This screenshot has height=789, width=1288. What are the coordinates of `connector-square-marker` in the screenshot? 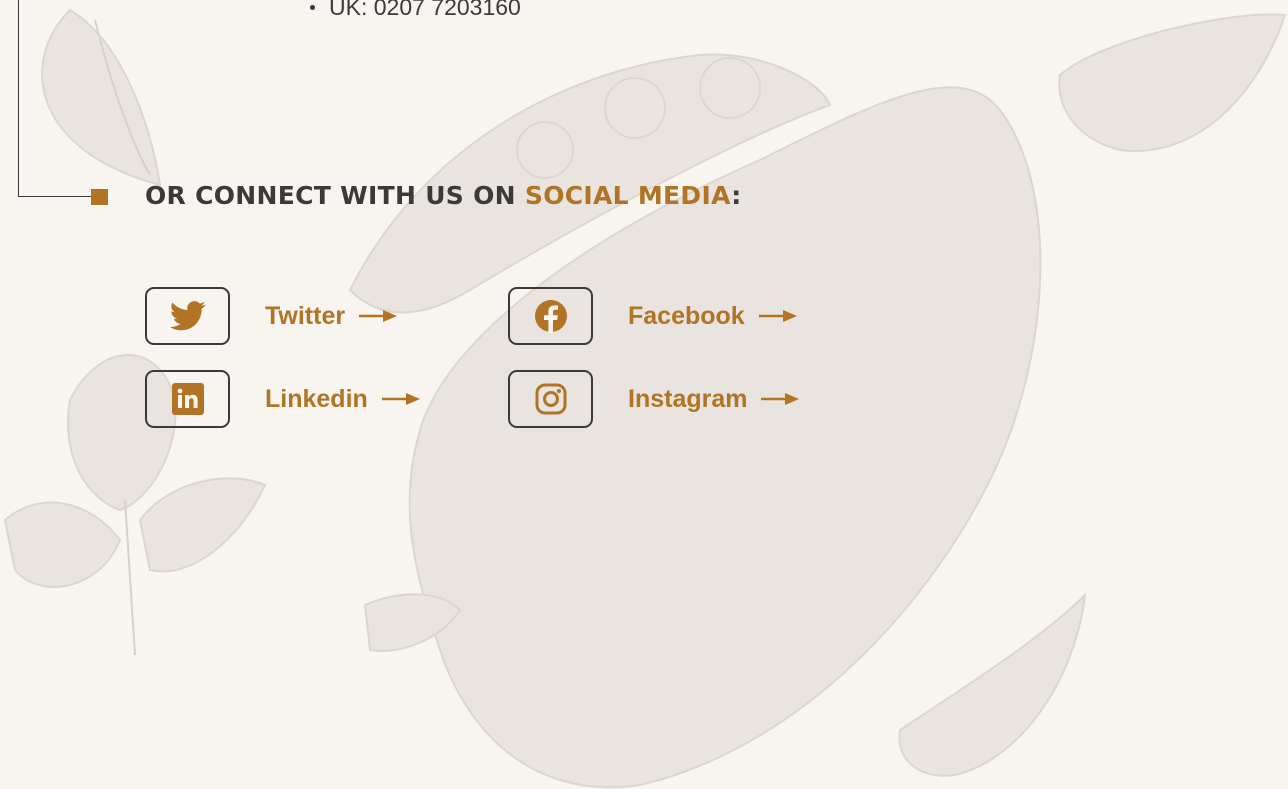 It's located at (99, 197).